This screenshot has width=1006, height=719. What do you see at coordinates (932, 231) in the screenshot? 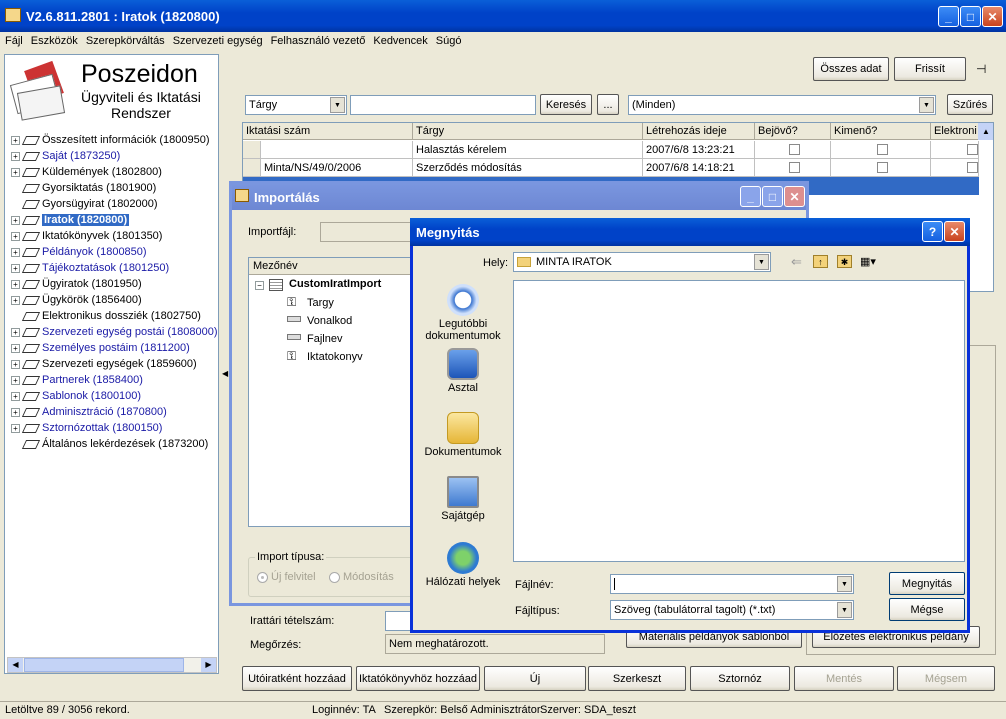
I see `help-button: ?` at bounding box center [932, 231].